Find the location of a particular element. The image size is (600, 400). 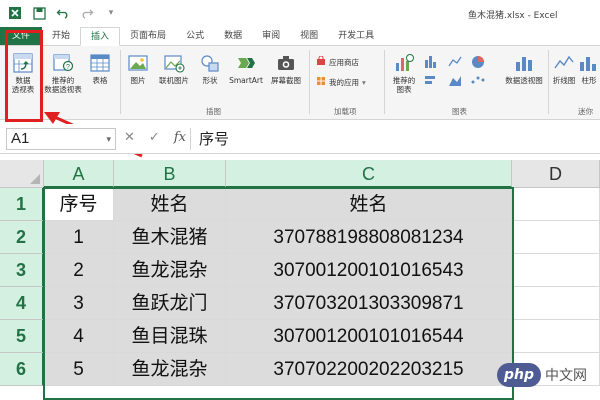

row-header-4: 4 is located at coordinates (22, 303).